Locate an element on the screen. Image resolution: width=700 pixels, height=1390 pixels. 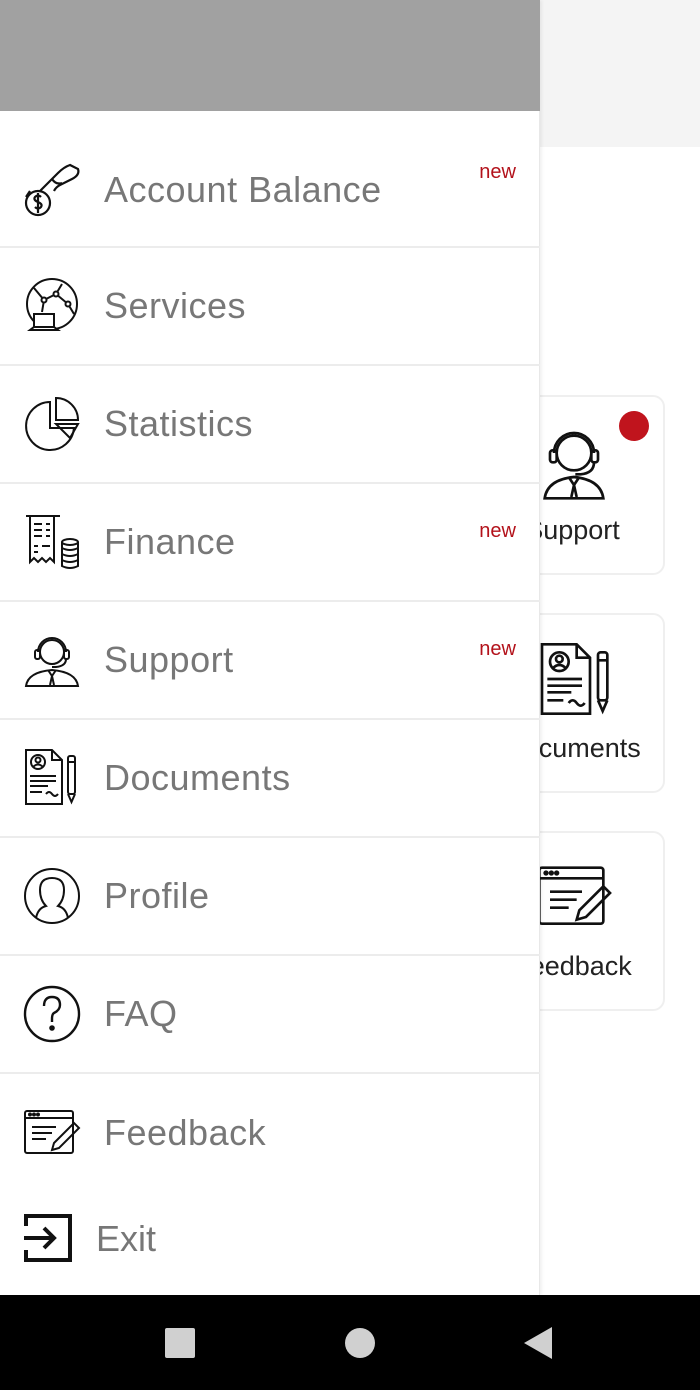
menu-item-label: Feedback is located at coordinates (185, 1132).